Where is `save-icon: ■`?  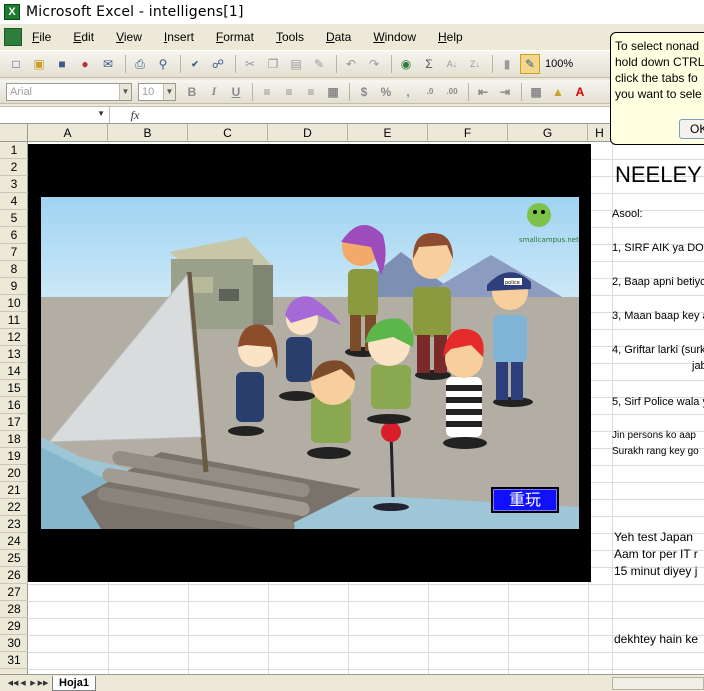 save-icon: ■ is located at coordinates (62, 64).